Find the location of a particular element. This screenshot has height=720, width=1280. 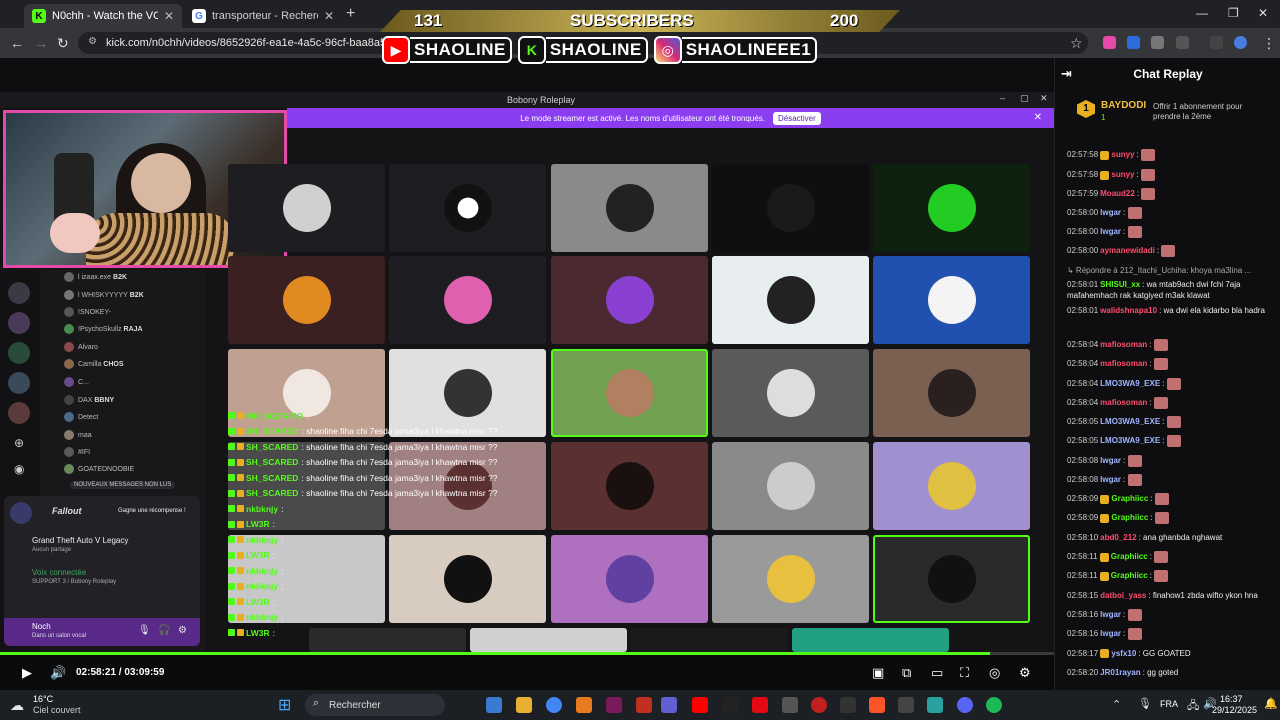

chat-username: aymanewidadi is located at coordinates (1127, 250).